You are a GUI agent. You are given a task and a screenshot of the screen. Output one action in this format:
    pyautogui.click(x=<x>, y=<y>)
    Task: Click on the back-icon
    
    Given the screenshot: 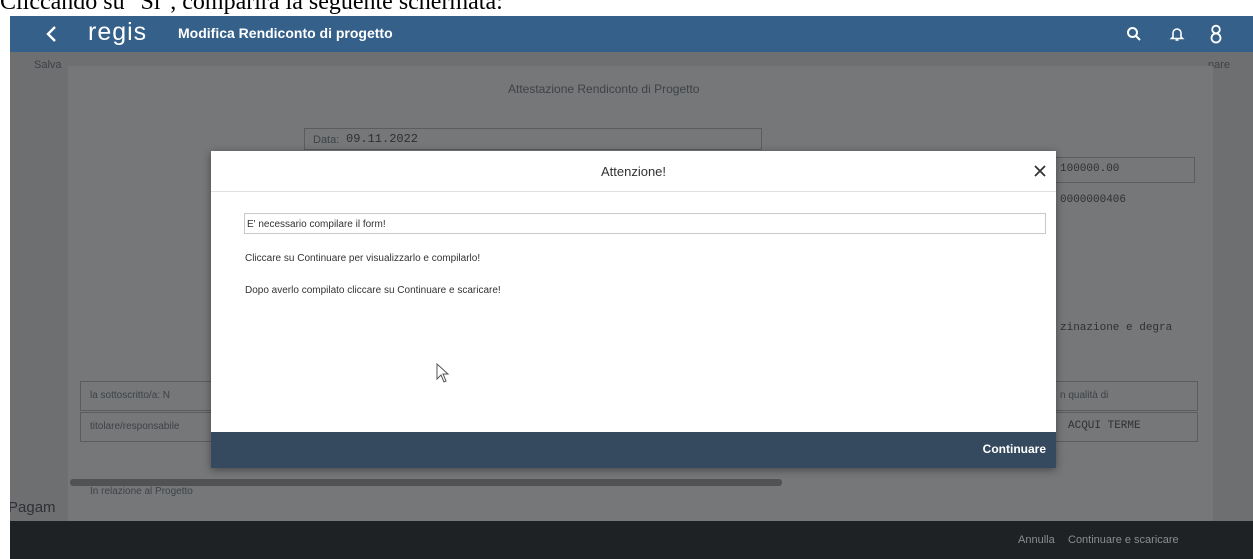 What is the action you would take?
    pyautogui.click(x=51, y=34)
    